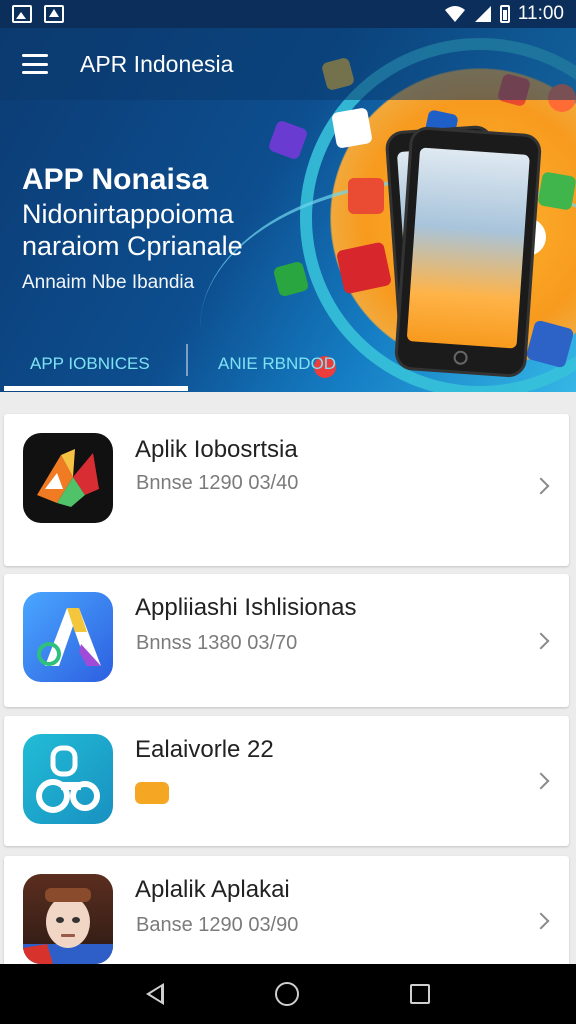 Image resolution: width=576 pixels, height=1024 pixels. I want to click on status-time: 11:00, so click(540, 13).